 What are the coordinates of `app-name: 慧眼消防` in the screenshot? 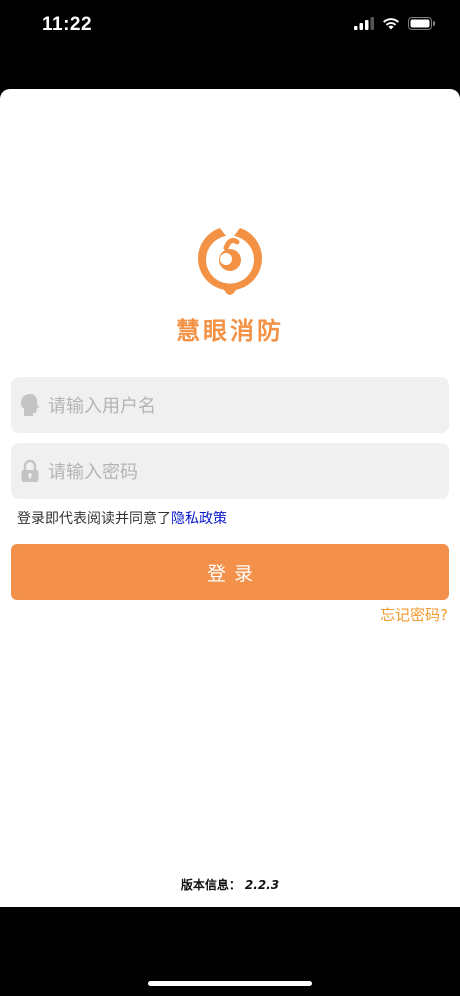 It's located at (230, 331).